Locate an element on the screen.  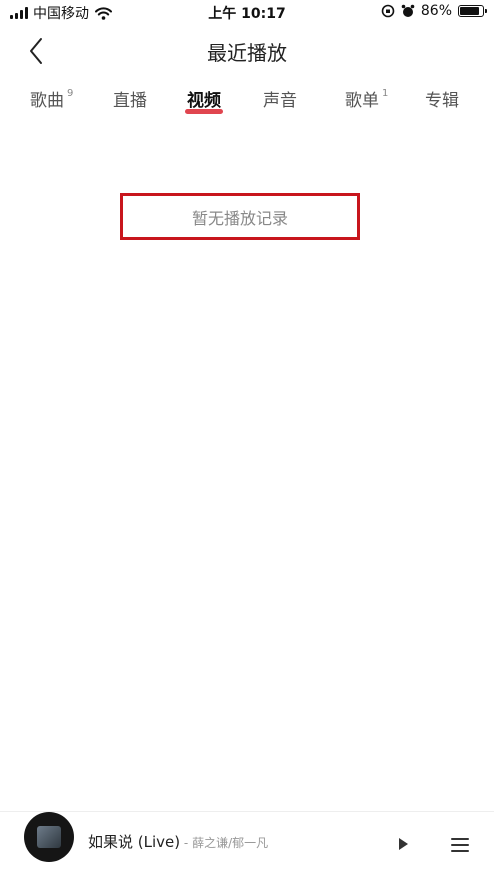
chevron-left-icon is located at coordinates (36, 51).